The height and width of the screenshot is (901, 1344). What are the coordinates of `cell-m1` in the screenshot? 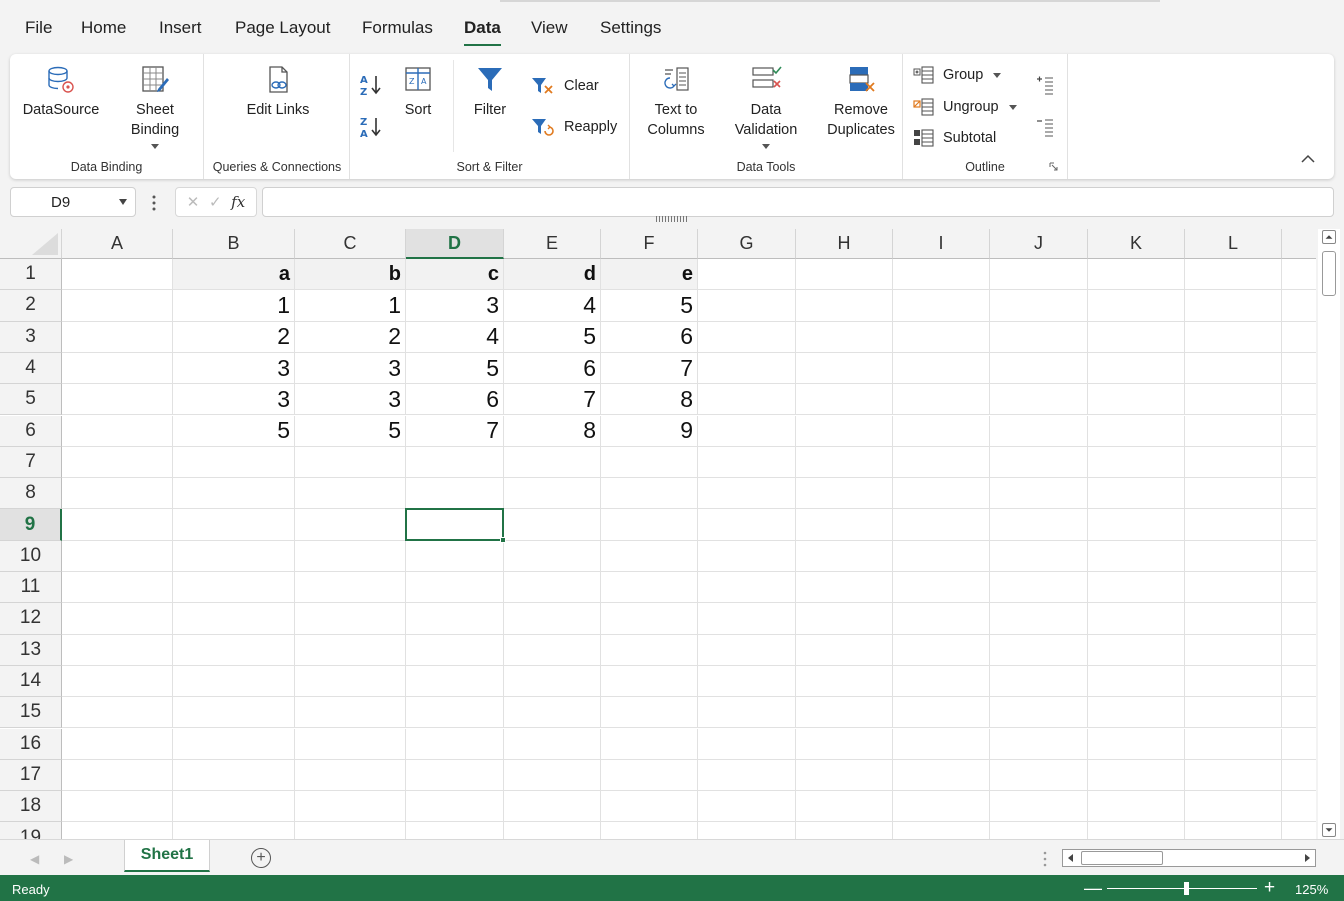 It's located at (1299, 275).